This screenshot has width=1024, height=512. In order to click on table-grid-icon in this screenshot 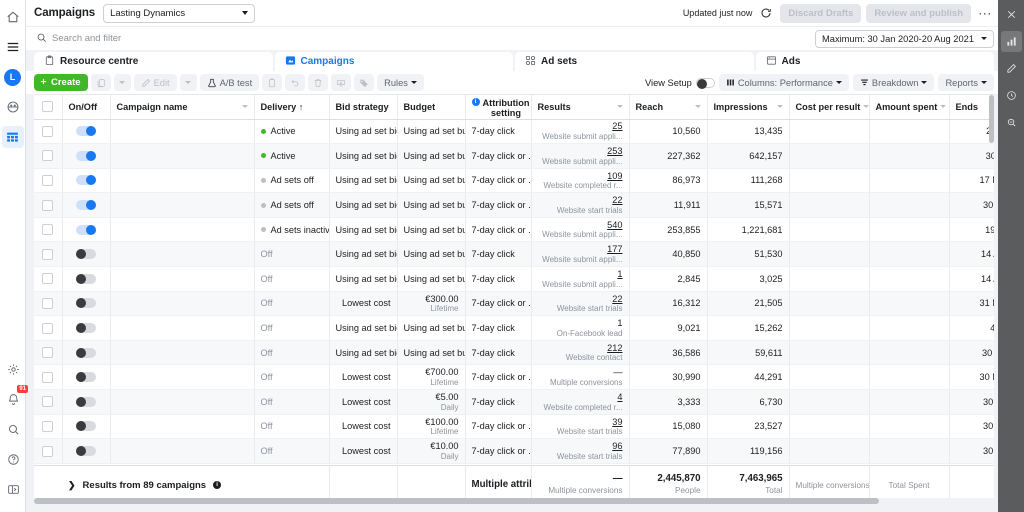, I will do `click(12, 137)`.